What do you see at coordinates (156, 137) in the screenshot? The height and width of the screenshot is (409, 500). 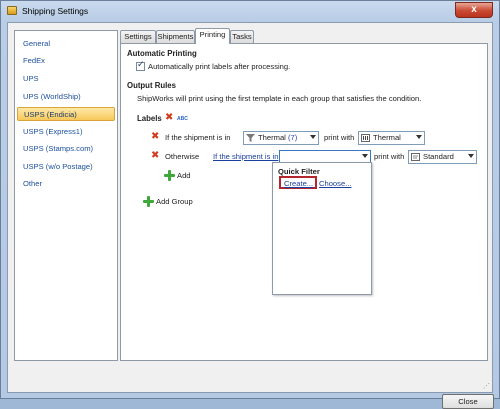 I see `delete-rule-1-icon: ✖` at bounding box center [156, 137].